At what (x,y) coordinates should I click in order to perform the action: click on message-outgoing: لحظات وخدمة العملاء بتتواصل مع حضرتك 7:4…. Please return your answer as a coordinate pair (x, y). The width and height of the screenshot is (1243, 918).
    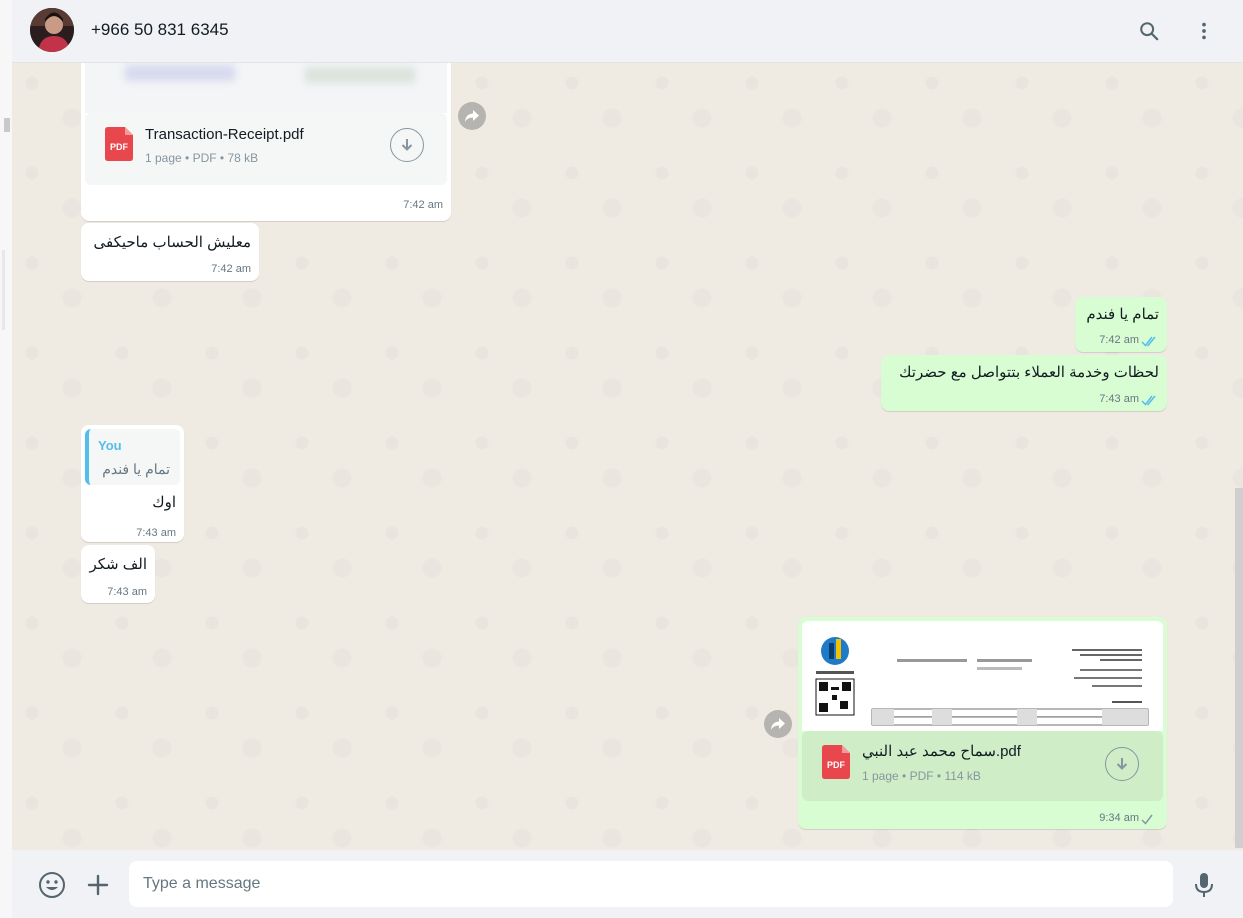
    Looking at the image, I should click on (1024, 383).